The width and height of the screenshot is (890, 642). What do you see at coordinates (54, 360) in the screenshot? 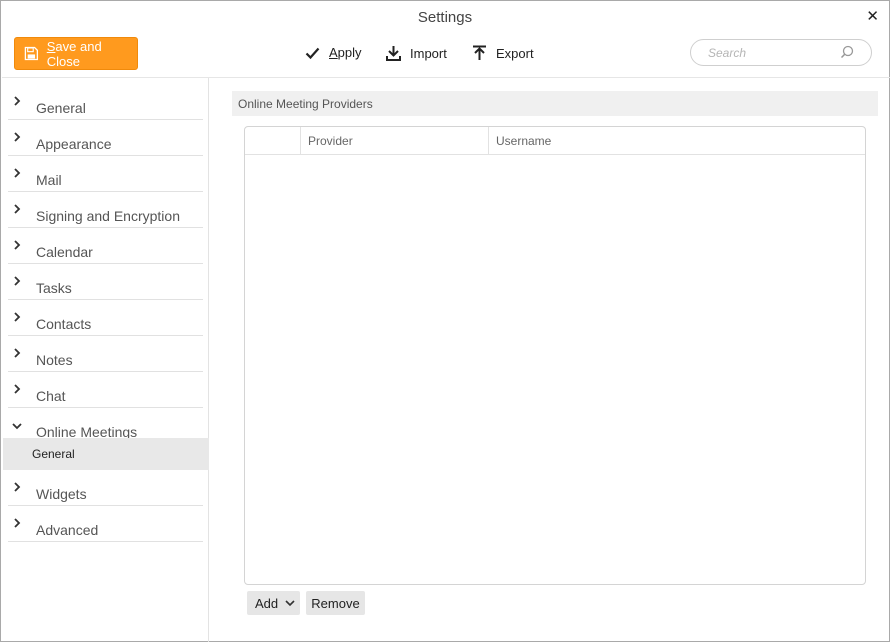
I see `sidebar-item-label: Notes` at bounding box center [54, 360].